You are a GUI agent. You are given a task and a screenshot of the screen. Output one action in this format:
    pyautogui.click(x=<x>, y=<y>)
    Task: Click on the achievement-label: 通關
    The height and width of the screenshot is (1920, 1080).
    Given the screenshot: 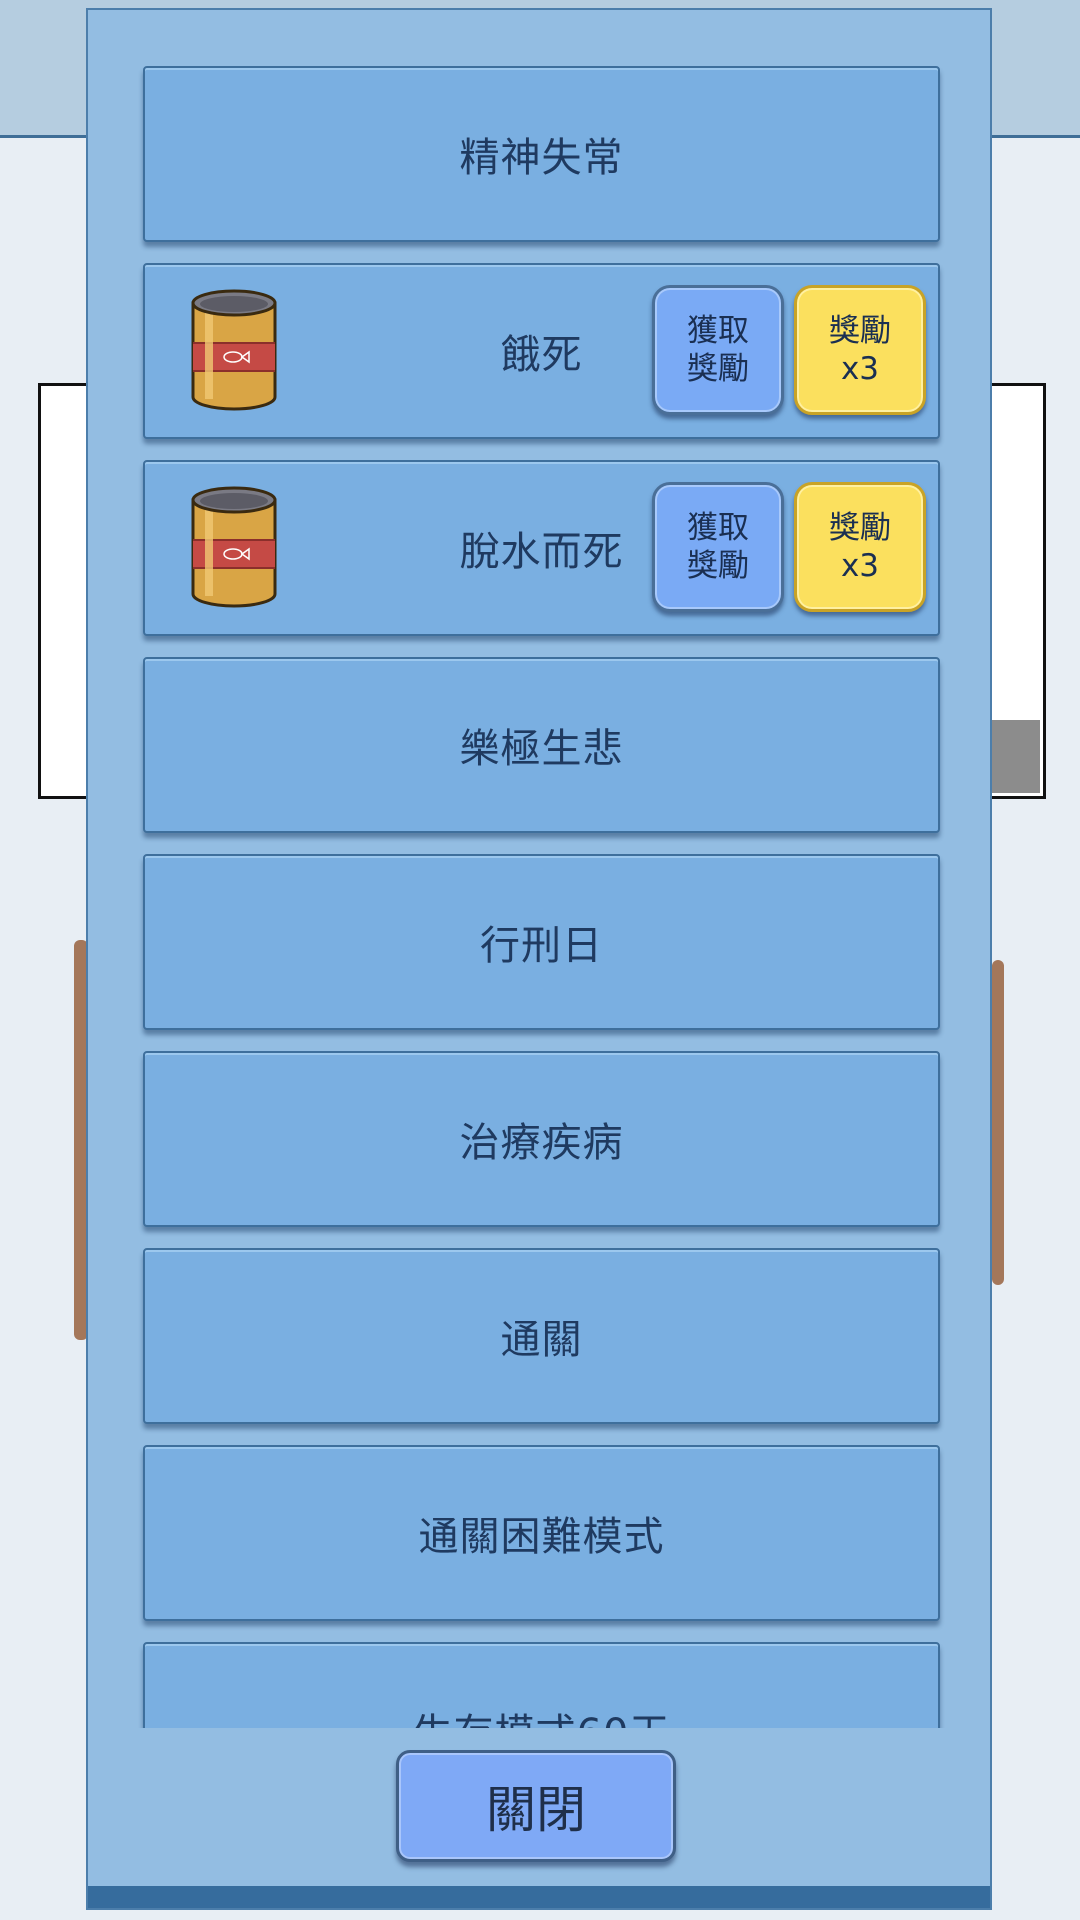 What is the action you would take?
    pyautogui.click(x=541, y=1340)
    